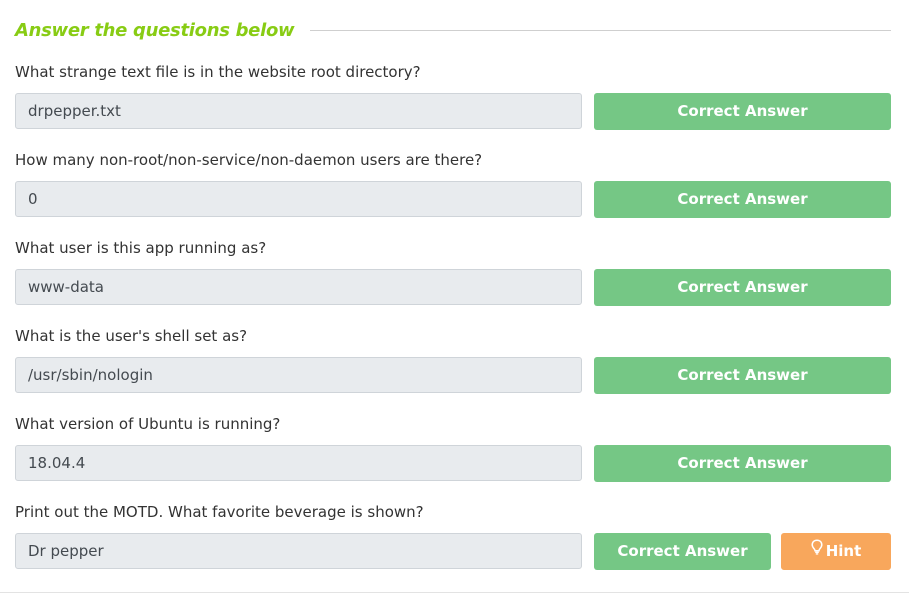 Image resolution: width=909 pixels, height=595 pixels. I want to click on answer-field: 0, so click(298, 199).